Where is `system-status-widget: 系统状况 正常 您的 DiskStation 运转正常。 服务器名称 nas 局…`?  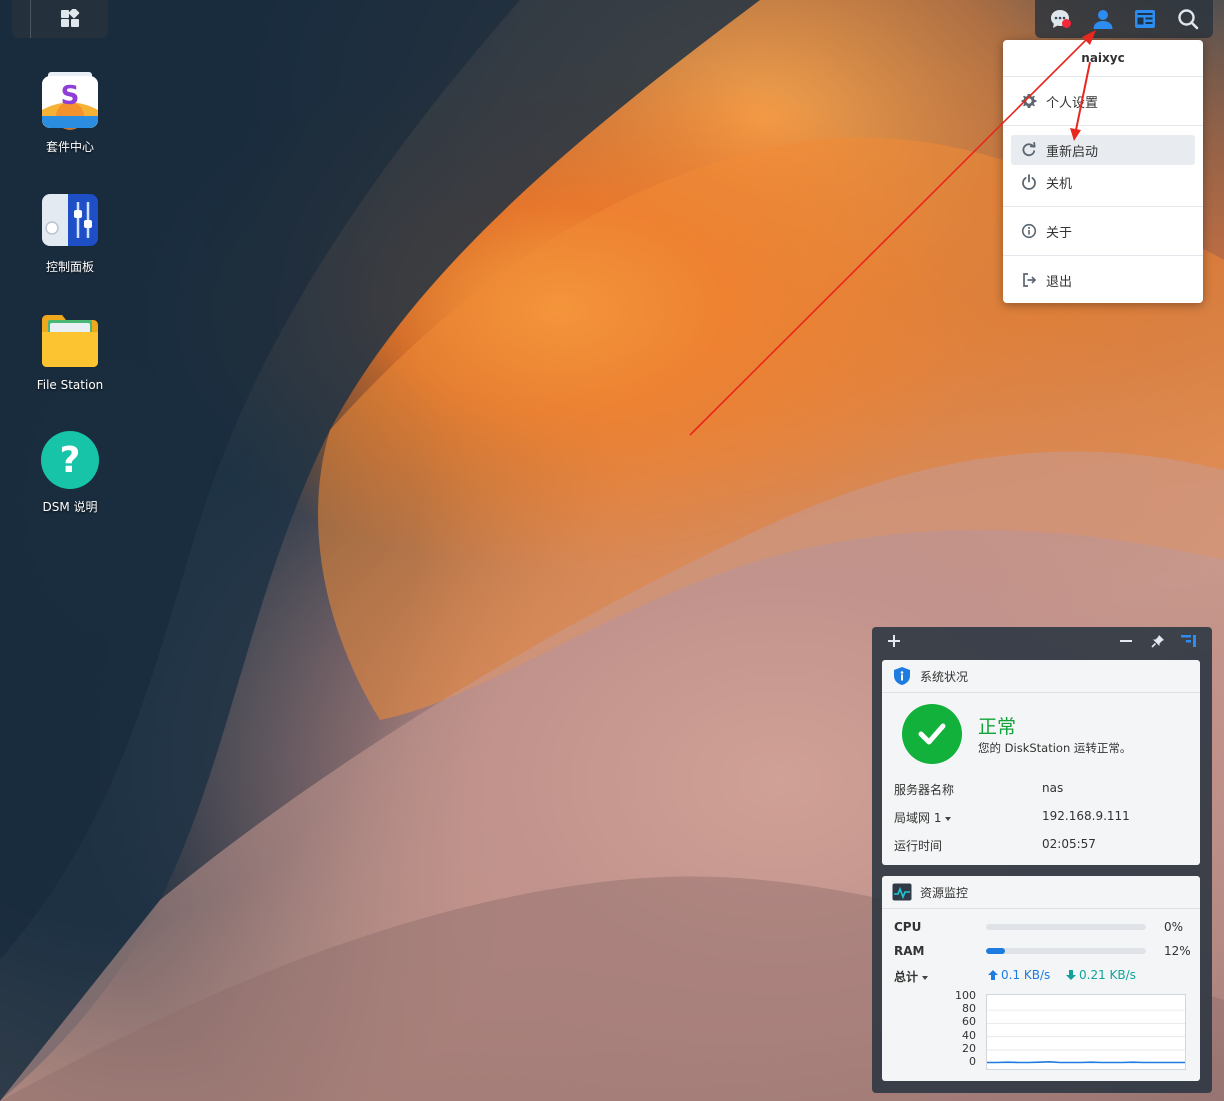
system-status-widget: 系统状况 正常 您的 DiskStation 运转正常。 服务器名称 nas 局… is located at coordinates (1041, 762).